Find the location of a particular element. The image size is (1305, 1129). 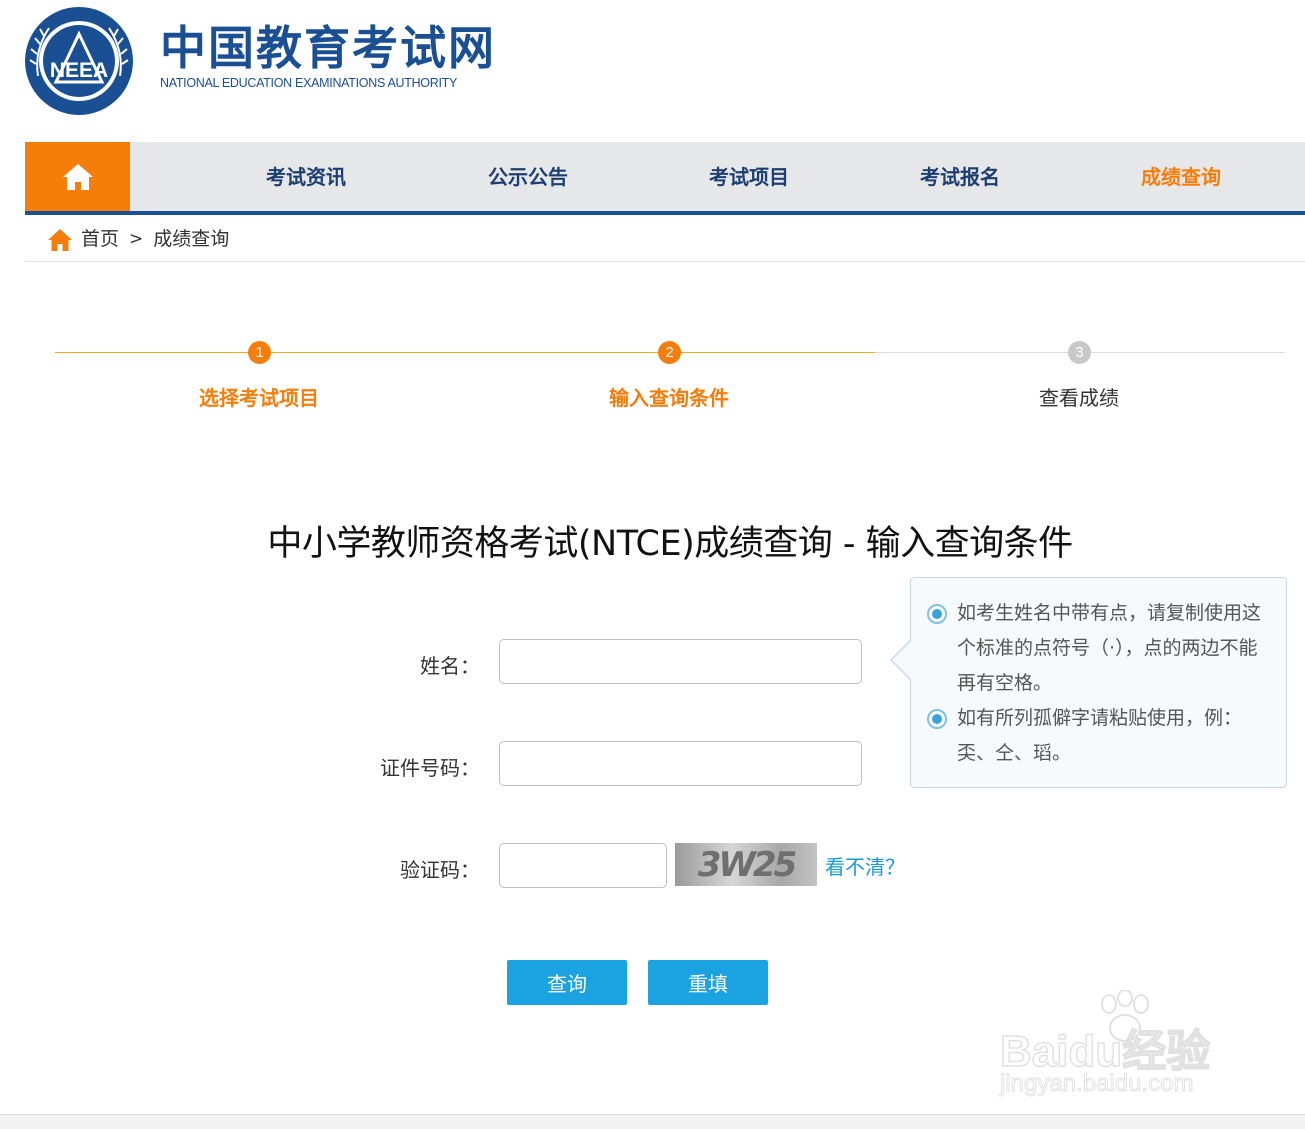

nav-item-exam-news: 考试资讯 is located at coordinates (306, 176).